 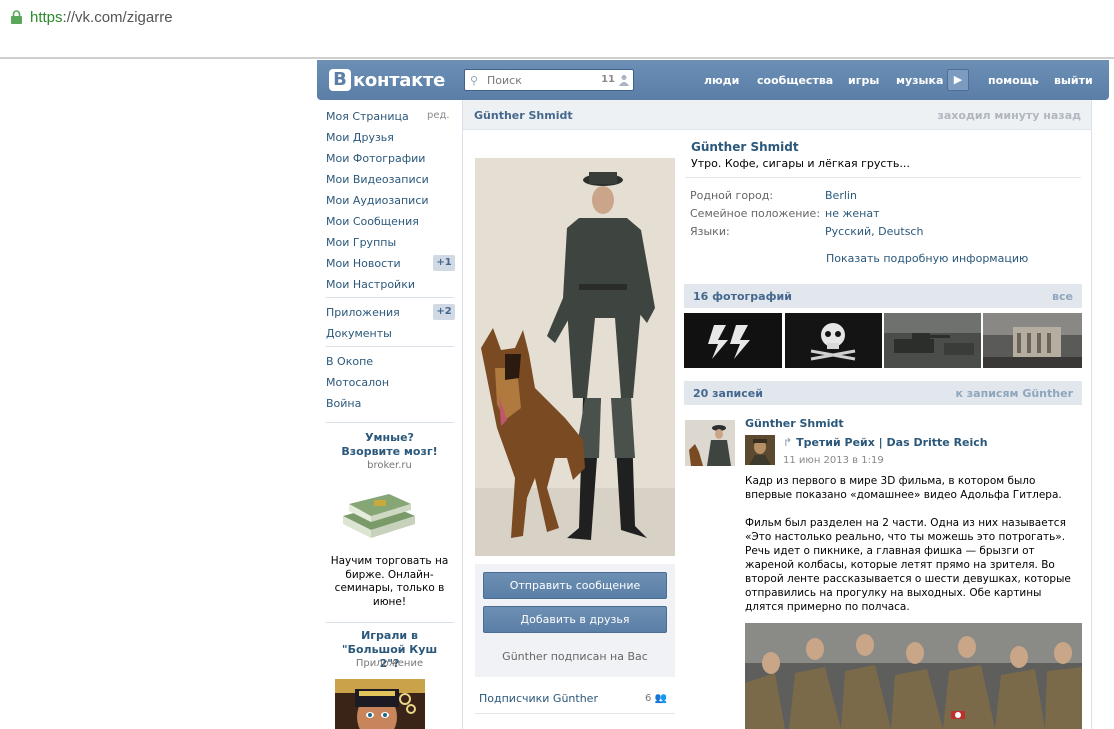 I want to click on subscribed-note: Günther подписан на Вас, so click(x=575, y=656).